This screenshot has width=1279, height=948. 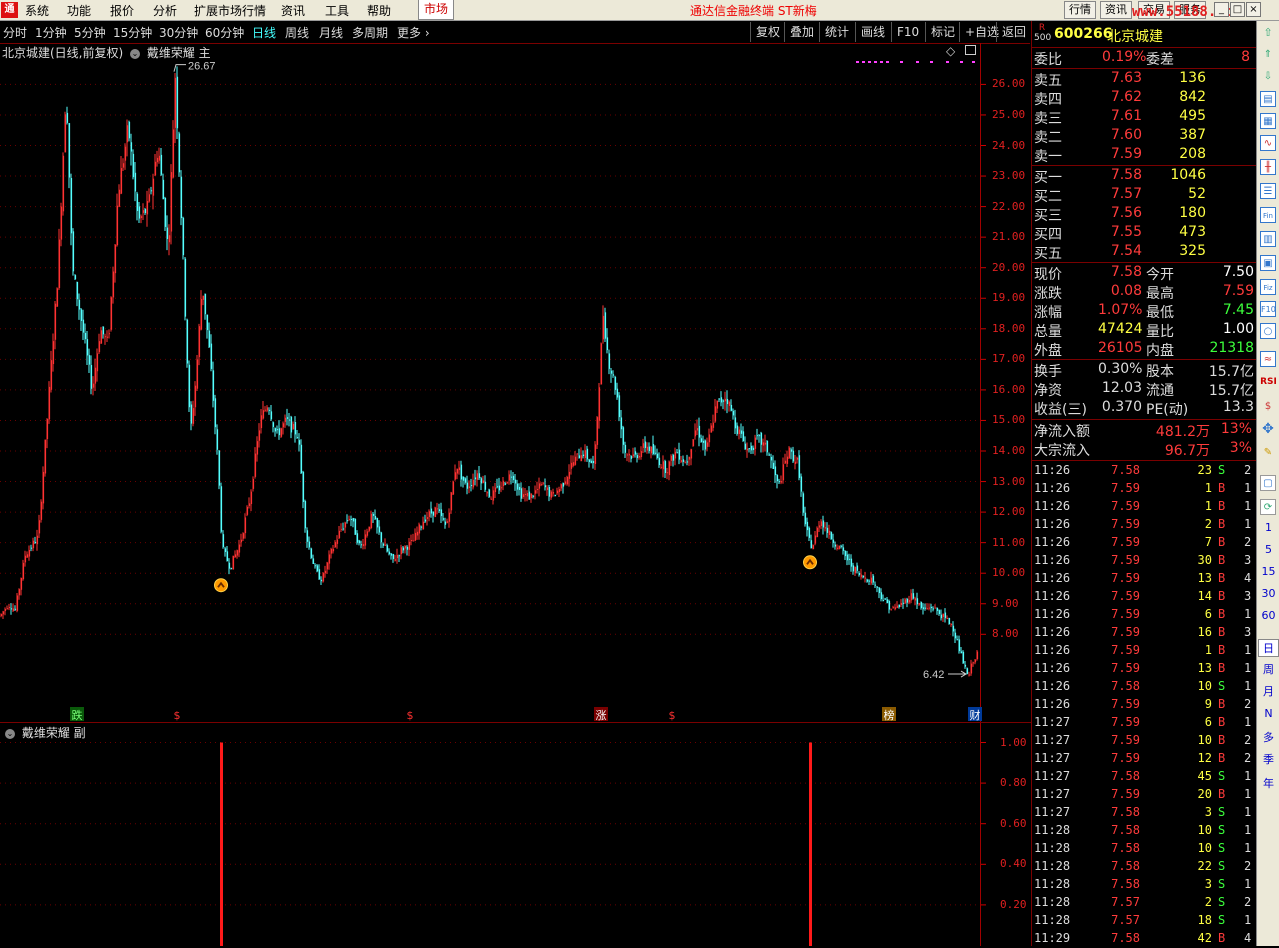 What do you see at coordinates (753, 10) in the screenshot?
I see `promo-ticker: 通达信金融终端 ST新梅` at bounding box center [753, 10].